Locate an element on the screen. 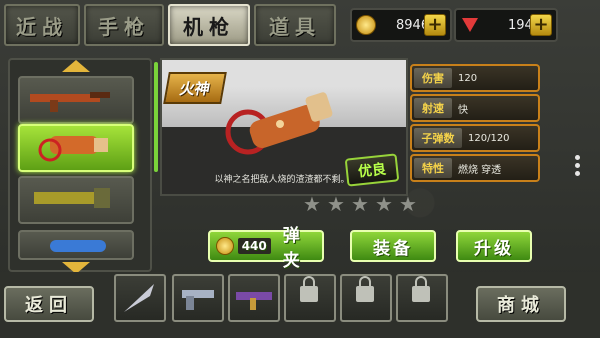 This screenshot has width=600, height=338. stat-value: 120/120 is located at coordinates (489, 138).